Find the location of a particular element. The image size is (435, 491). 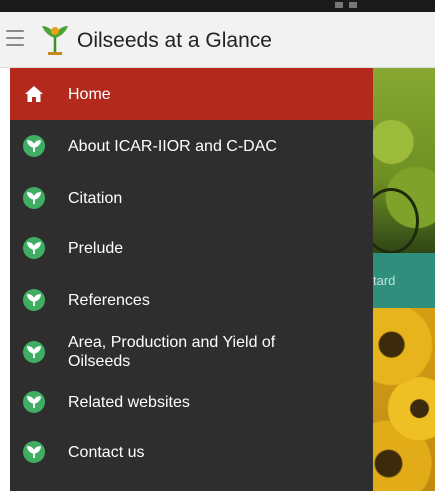

drawer-item-citation: Citation is located at coordinates (191, 198).